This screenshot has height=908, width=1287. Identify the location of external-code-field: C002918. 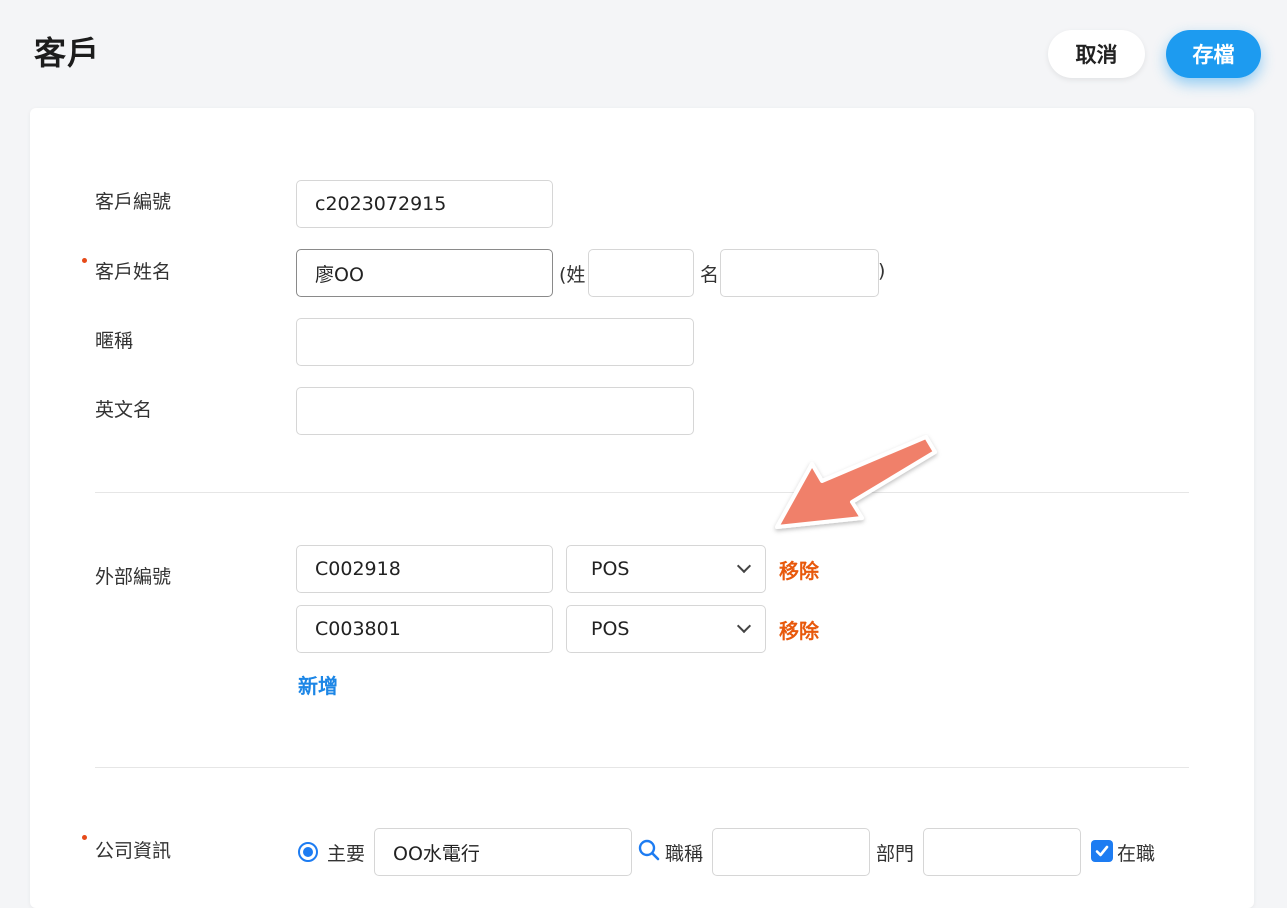
(424, 569).